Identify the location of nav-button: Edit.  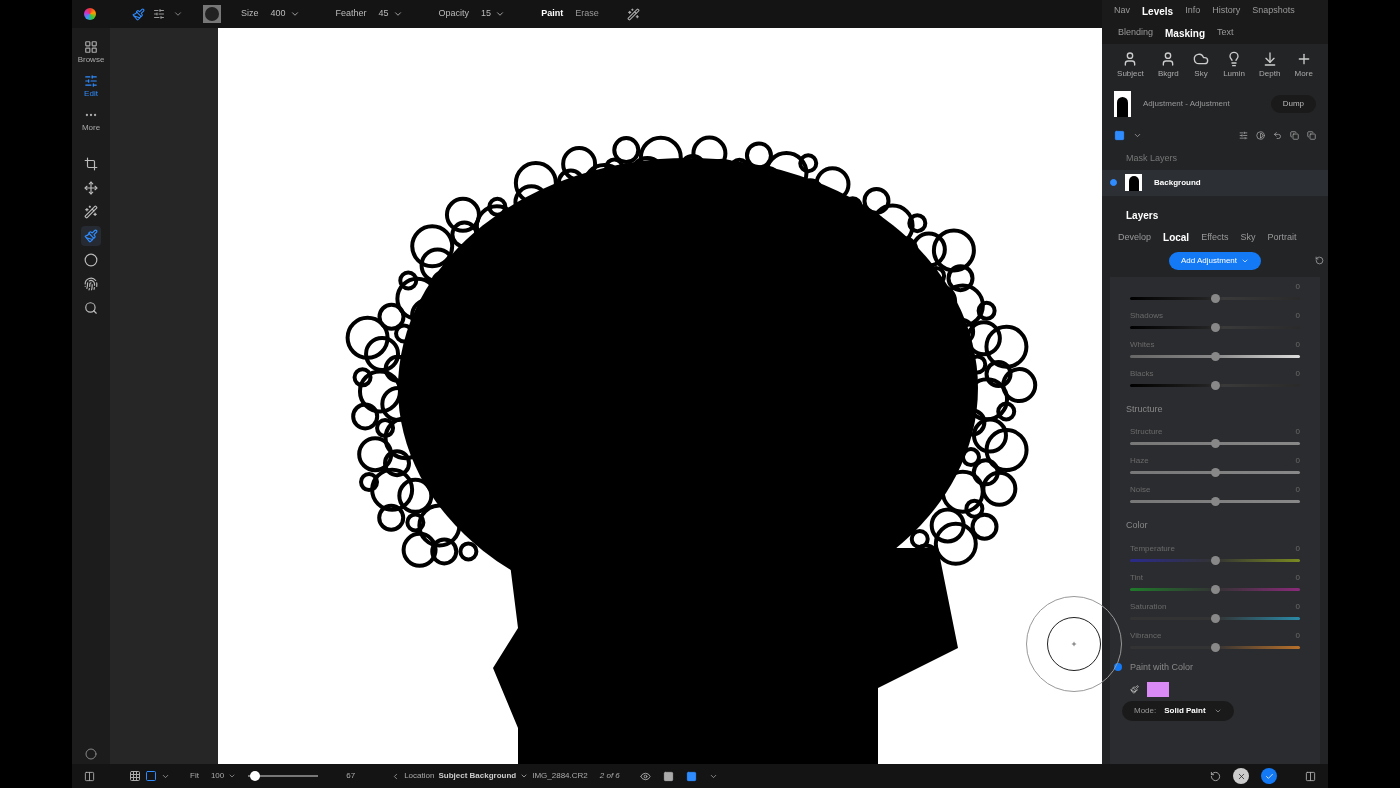
(91, 87).